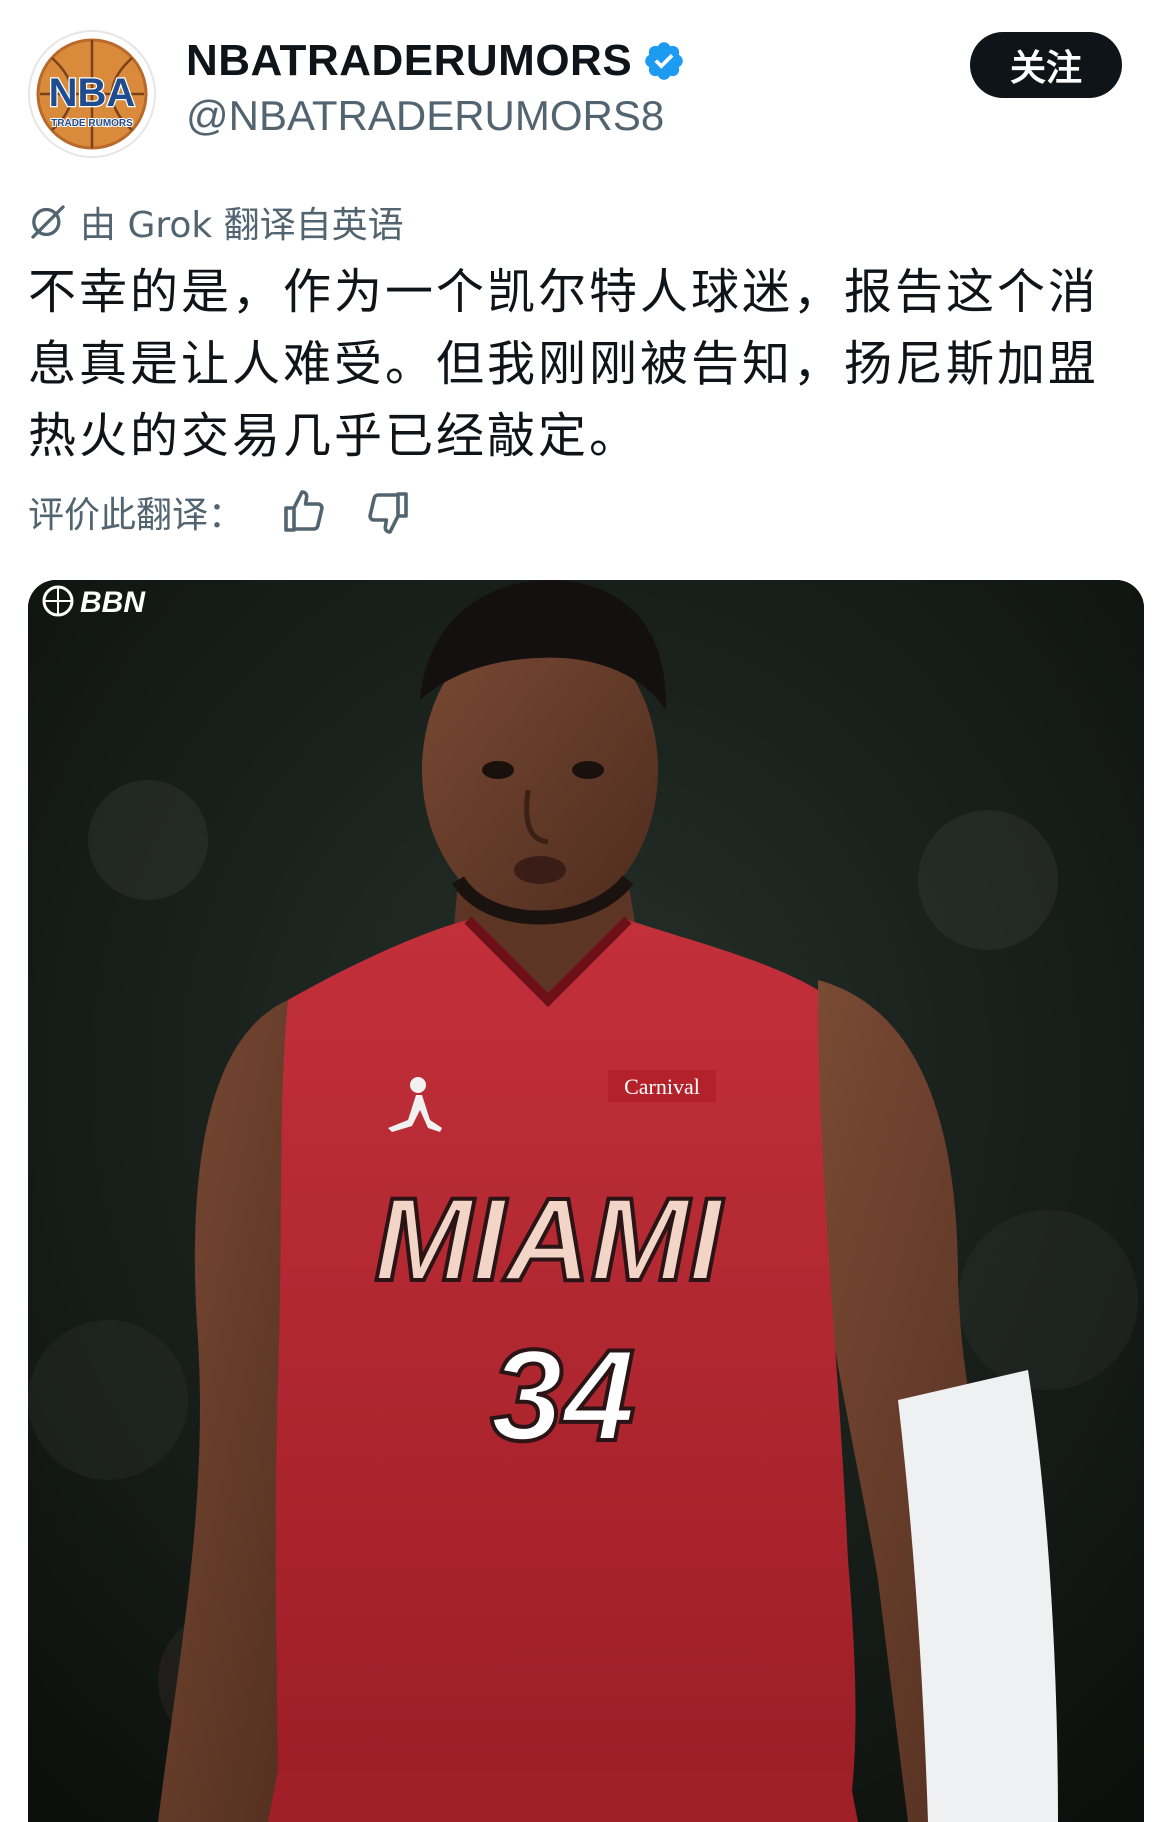 This screenshot has height=1822, width=1169. I want to click on user-handle: @NBATRADERUMORS8, so click(425, 116).